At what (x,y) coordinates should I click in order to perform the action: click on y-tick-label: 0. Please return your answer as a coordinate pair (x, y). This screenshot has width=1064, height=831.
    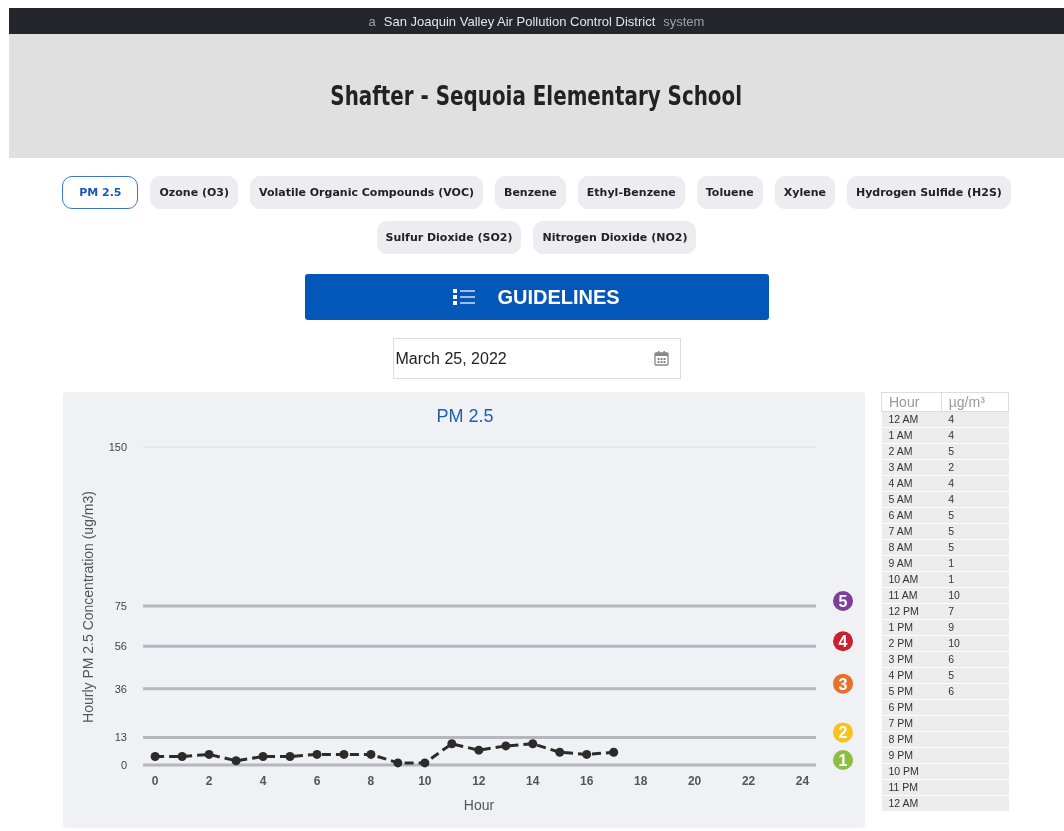
    Looking at the image, I should click on (123, 765).